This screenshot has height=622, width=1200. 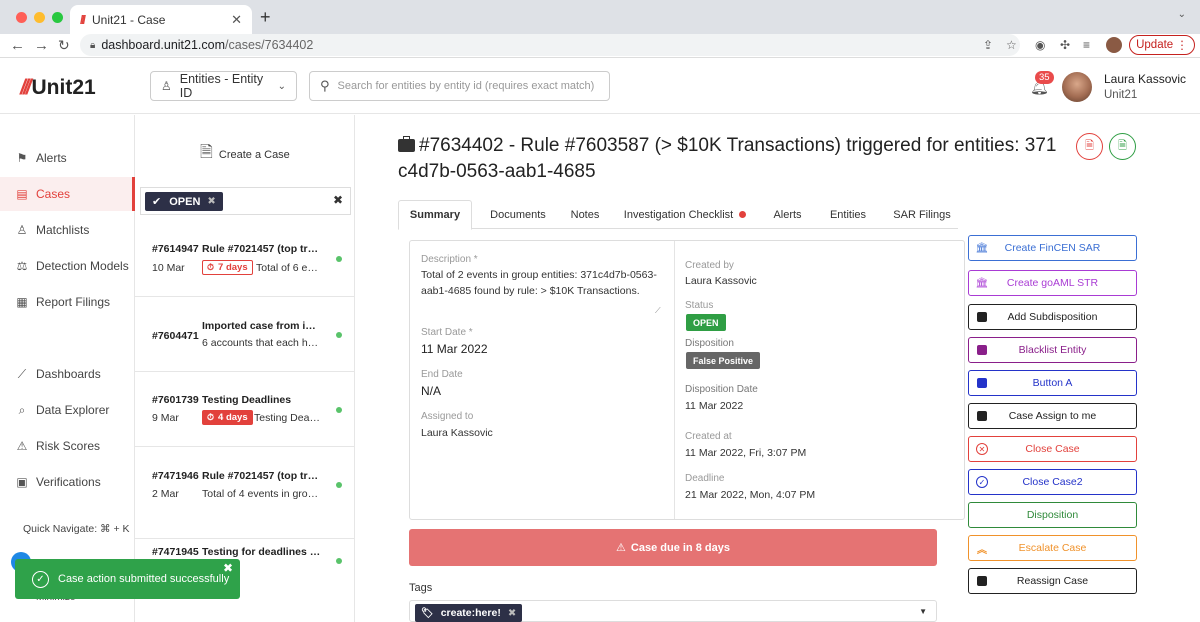 I want to click on tags-select: 🏷︎ create:here! ✖ ▼, so click(x=673, y=611).